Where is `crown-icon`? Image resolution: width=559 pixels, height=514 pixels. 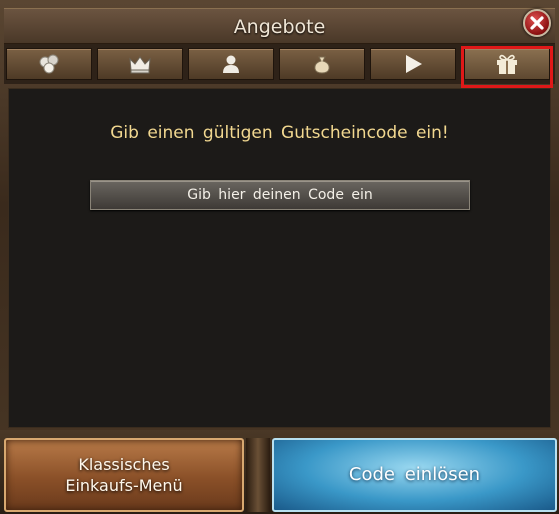
crown-icon is located at coordinates (140, 65).